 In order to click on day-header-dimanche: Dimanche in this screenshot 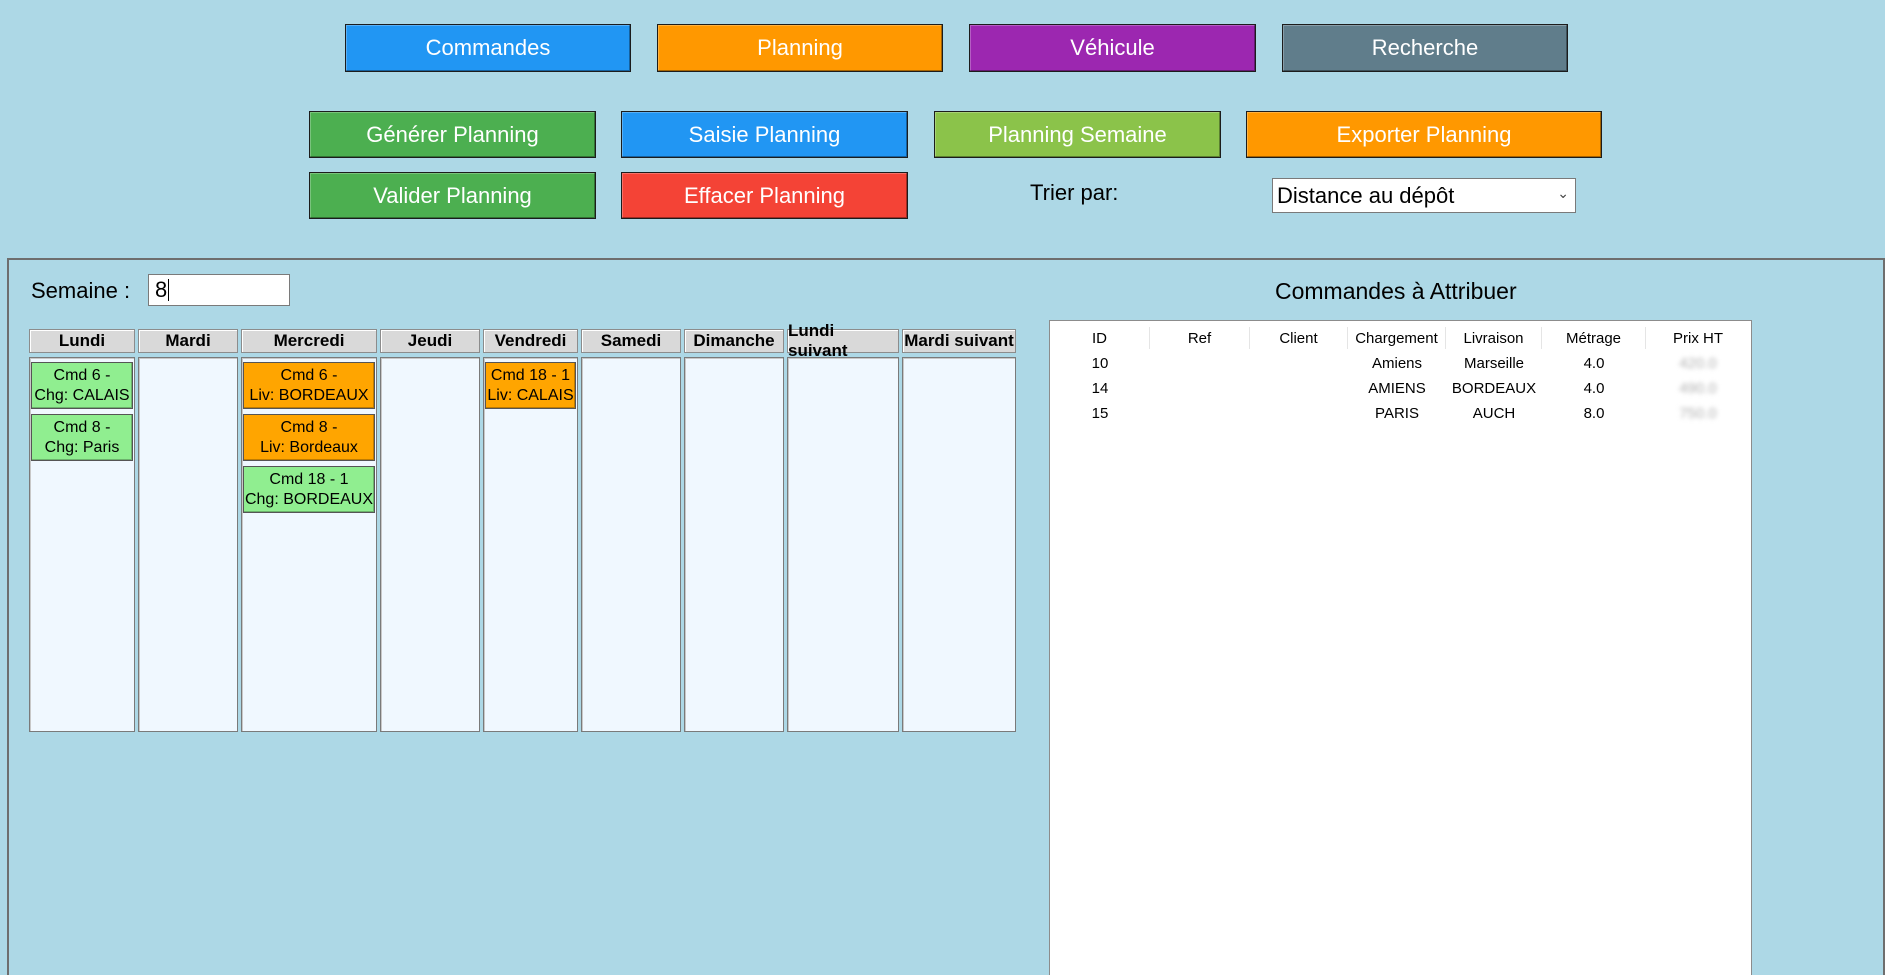, I will do `click(734, 341)`.